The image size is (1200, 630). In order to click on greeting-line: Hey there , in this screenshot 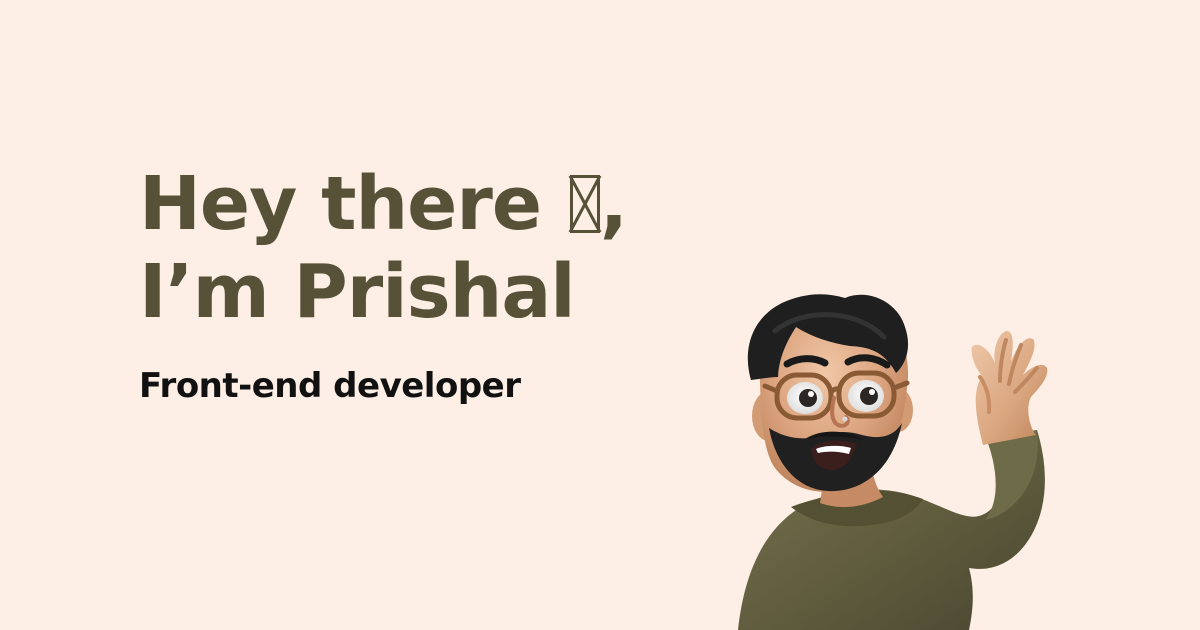, I will do `click(449, 204)`.